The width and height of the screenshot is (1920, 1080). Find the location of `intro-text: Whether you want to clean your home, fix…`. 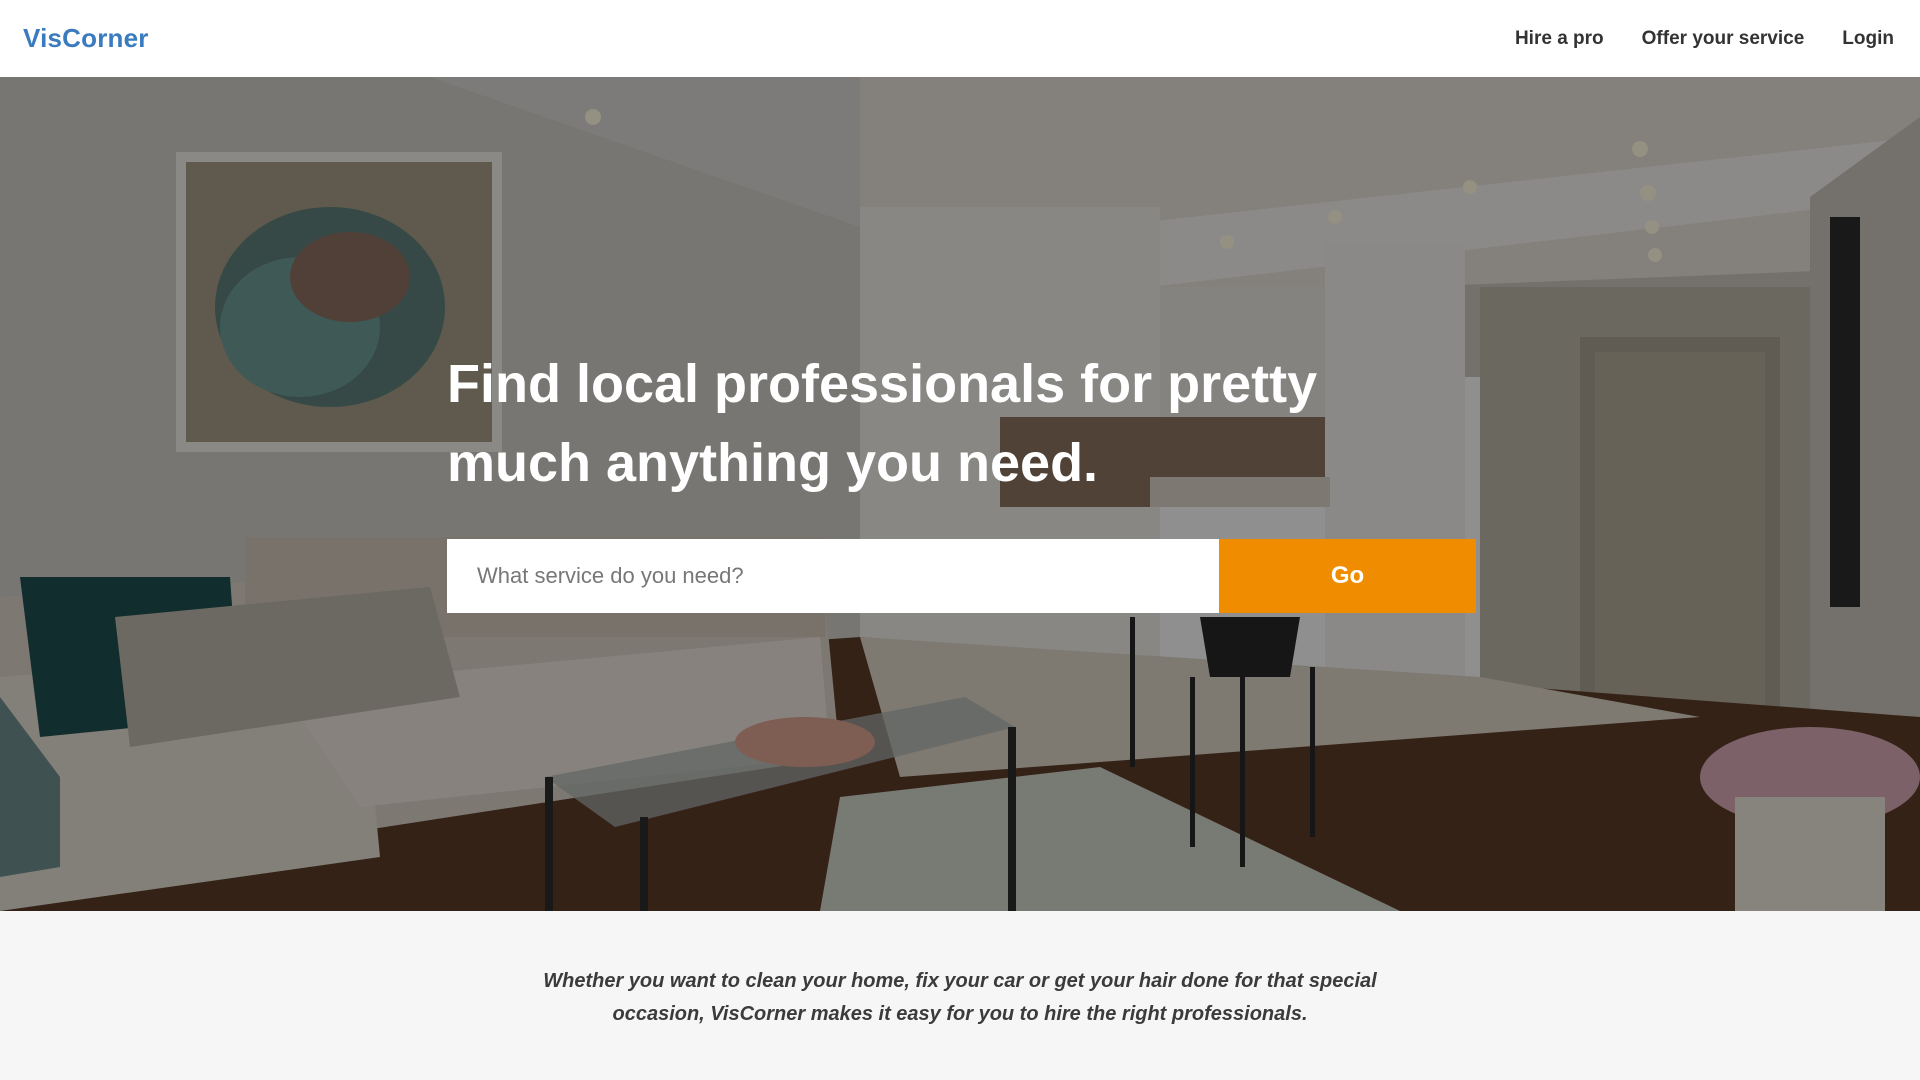

intro-text: Whether you want to clean your home, fix… is located at coordinates (960, 997).